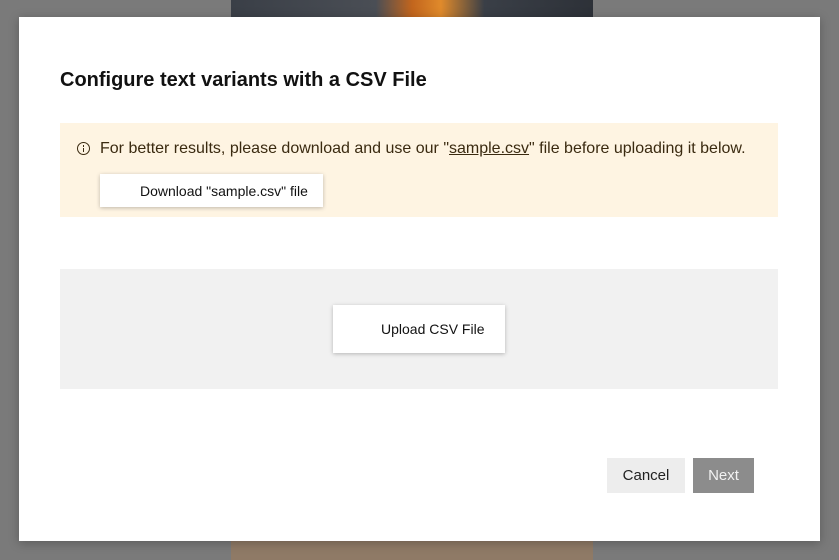  I want to click on sample-csv-link: sample.csv, so click(489, 148).